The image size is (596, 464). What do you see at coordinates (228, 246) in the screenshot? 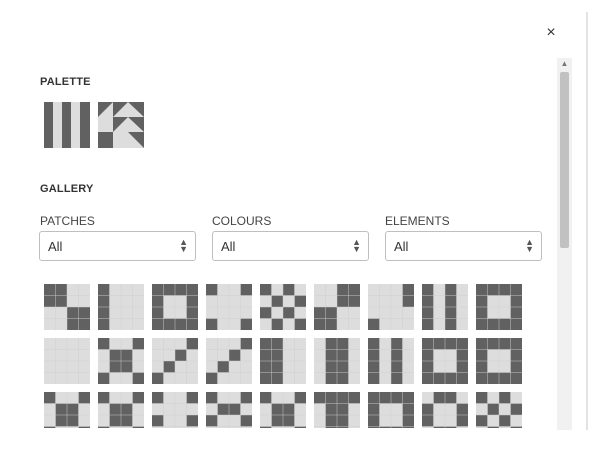
I see `colours-select-value: All` at bounding box center [228, 246].